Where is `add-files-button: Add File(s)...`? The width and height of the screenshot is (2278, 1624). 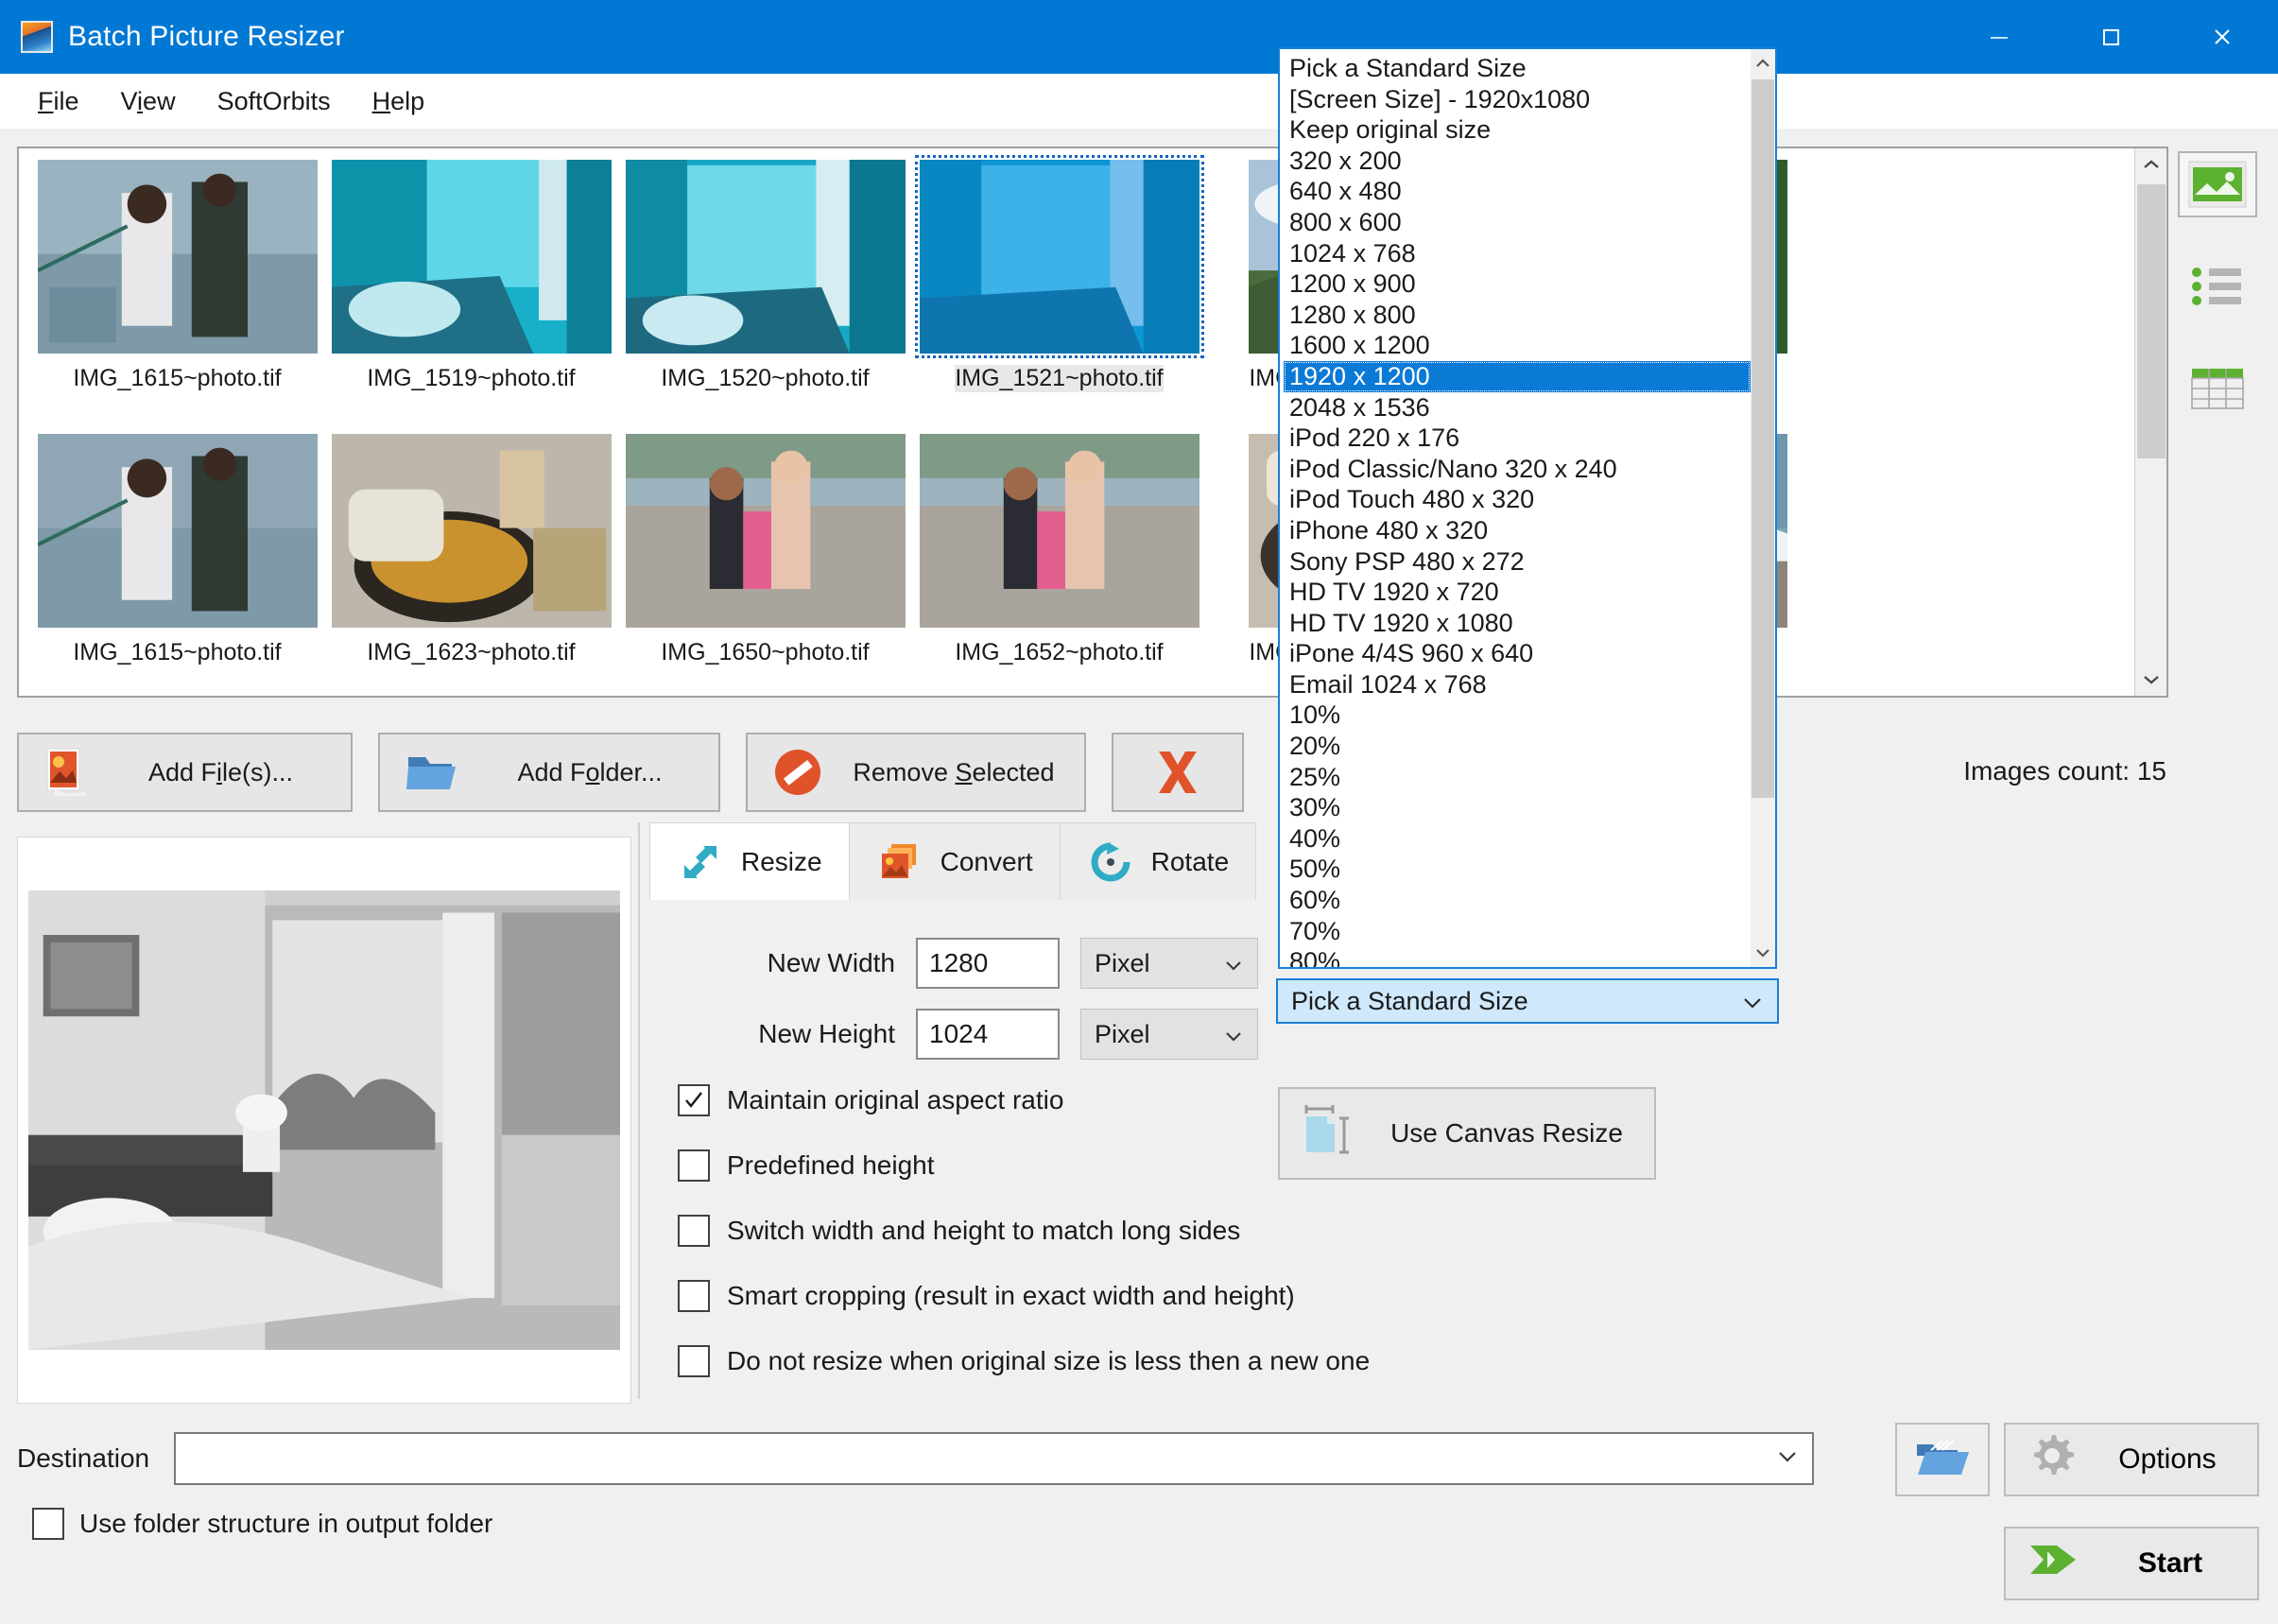 add-files-button: Add File(s)... is located at coordinates (185, 772).